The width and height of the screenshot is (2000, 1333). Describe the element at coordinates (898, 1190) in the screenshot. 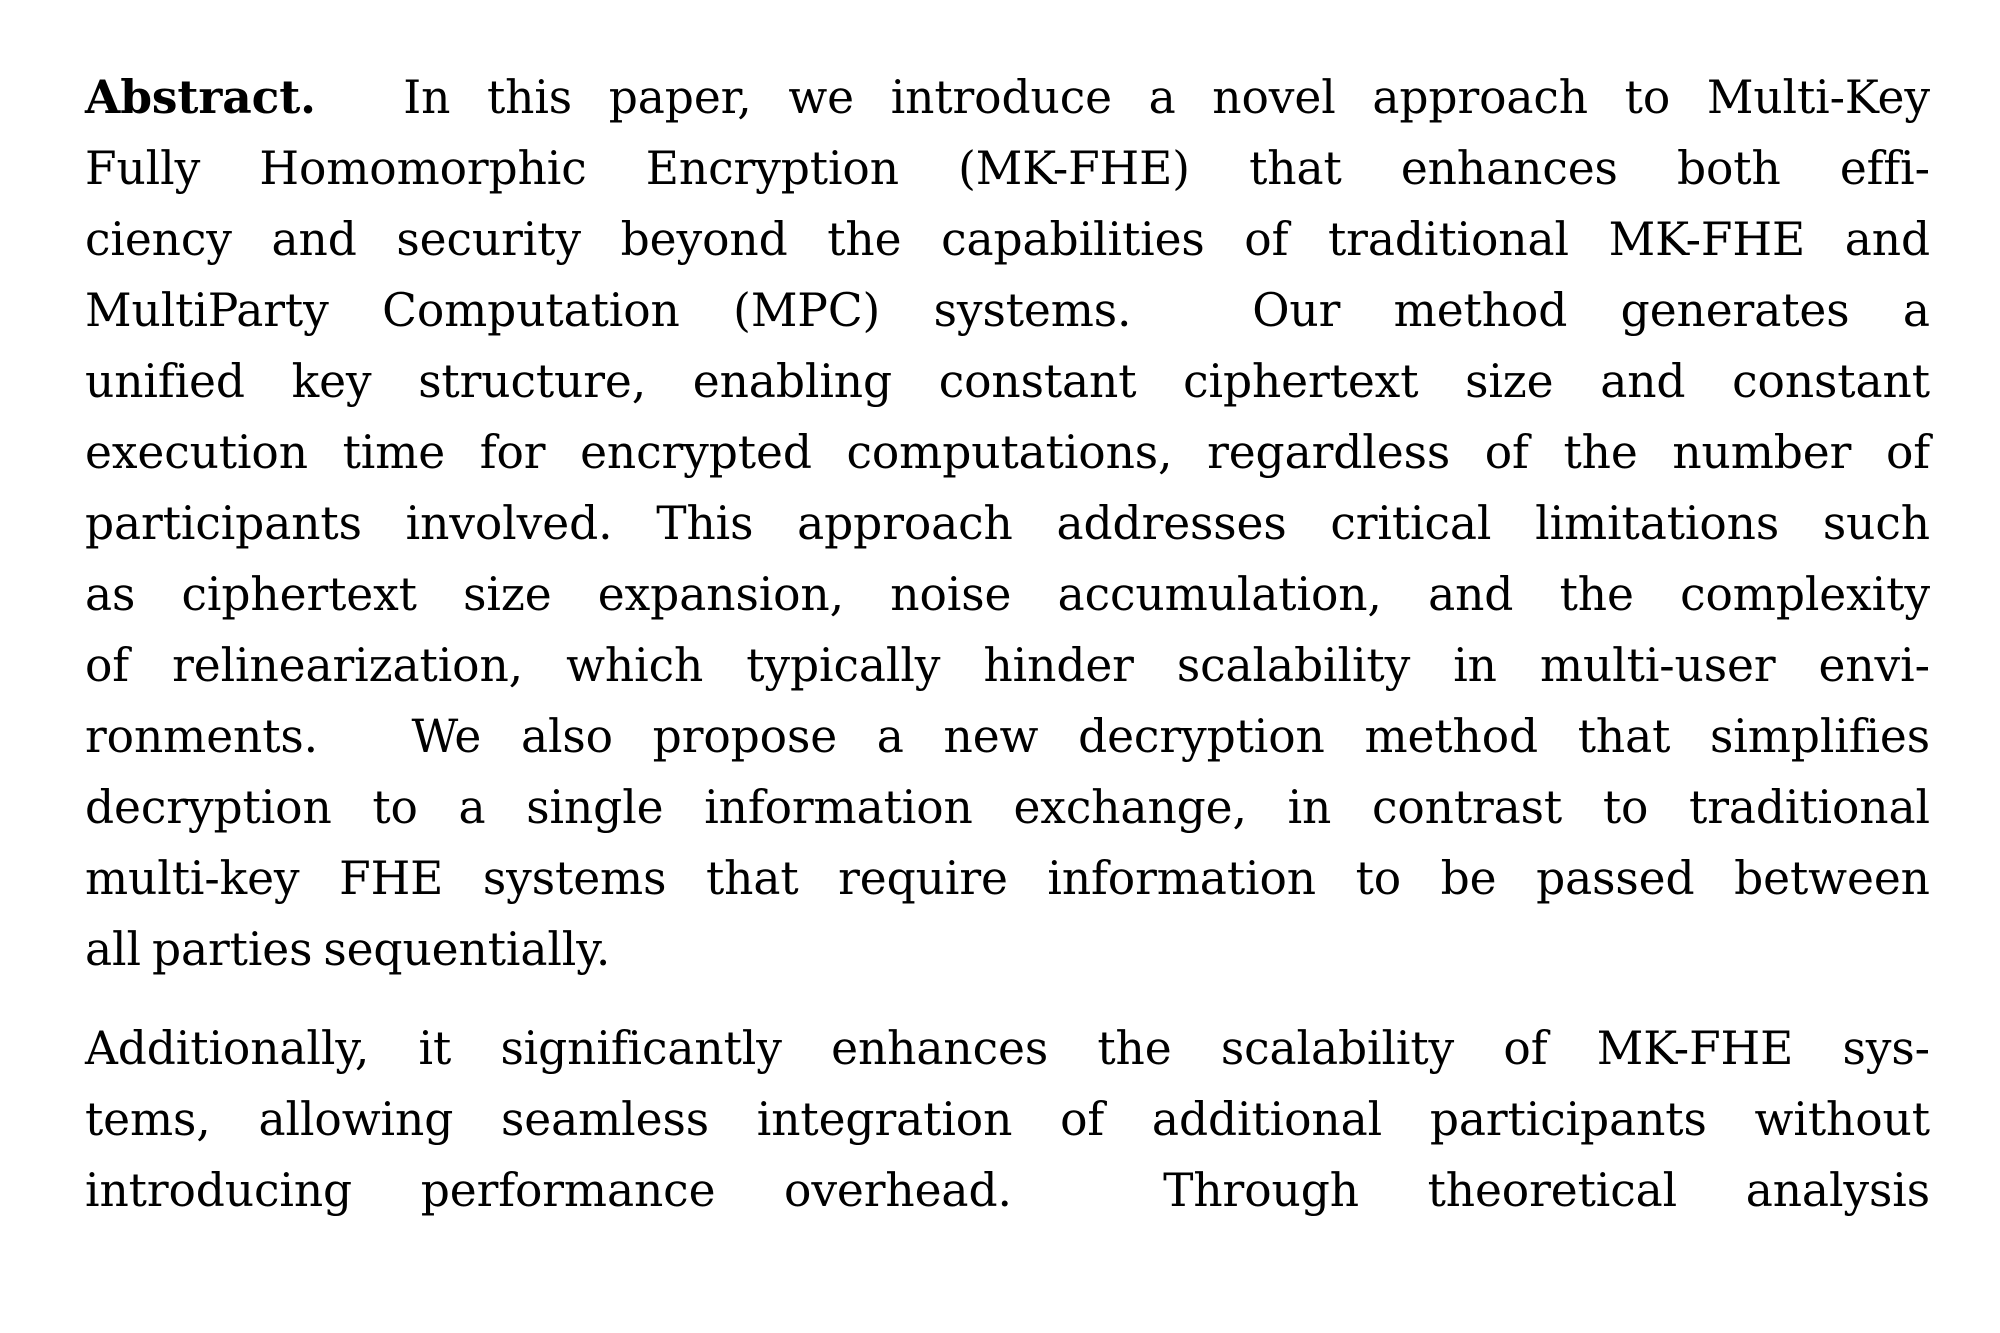

I see `word: overhead.` at that location.